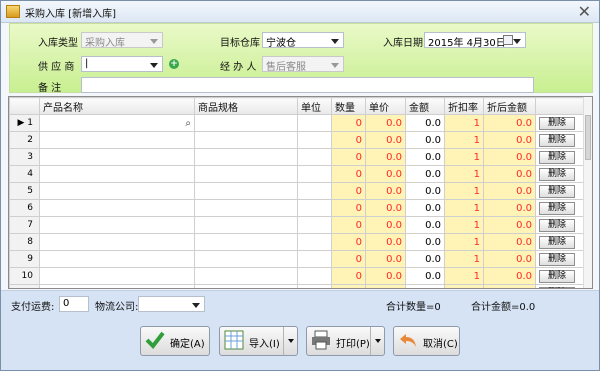 The width and height of the screenshot is (600, 371). What do you see at coordinates (117, 123) in the screenshot?
I see `product-name-cell: ⌕` at bounding box center [117, 123].